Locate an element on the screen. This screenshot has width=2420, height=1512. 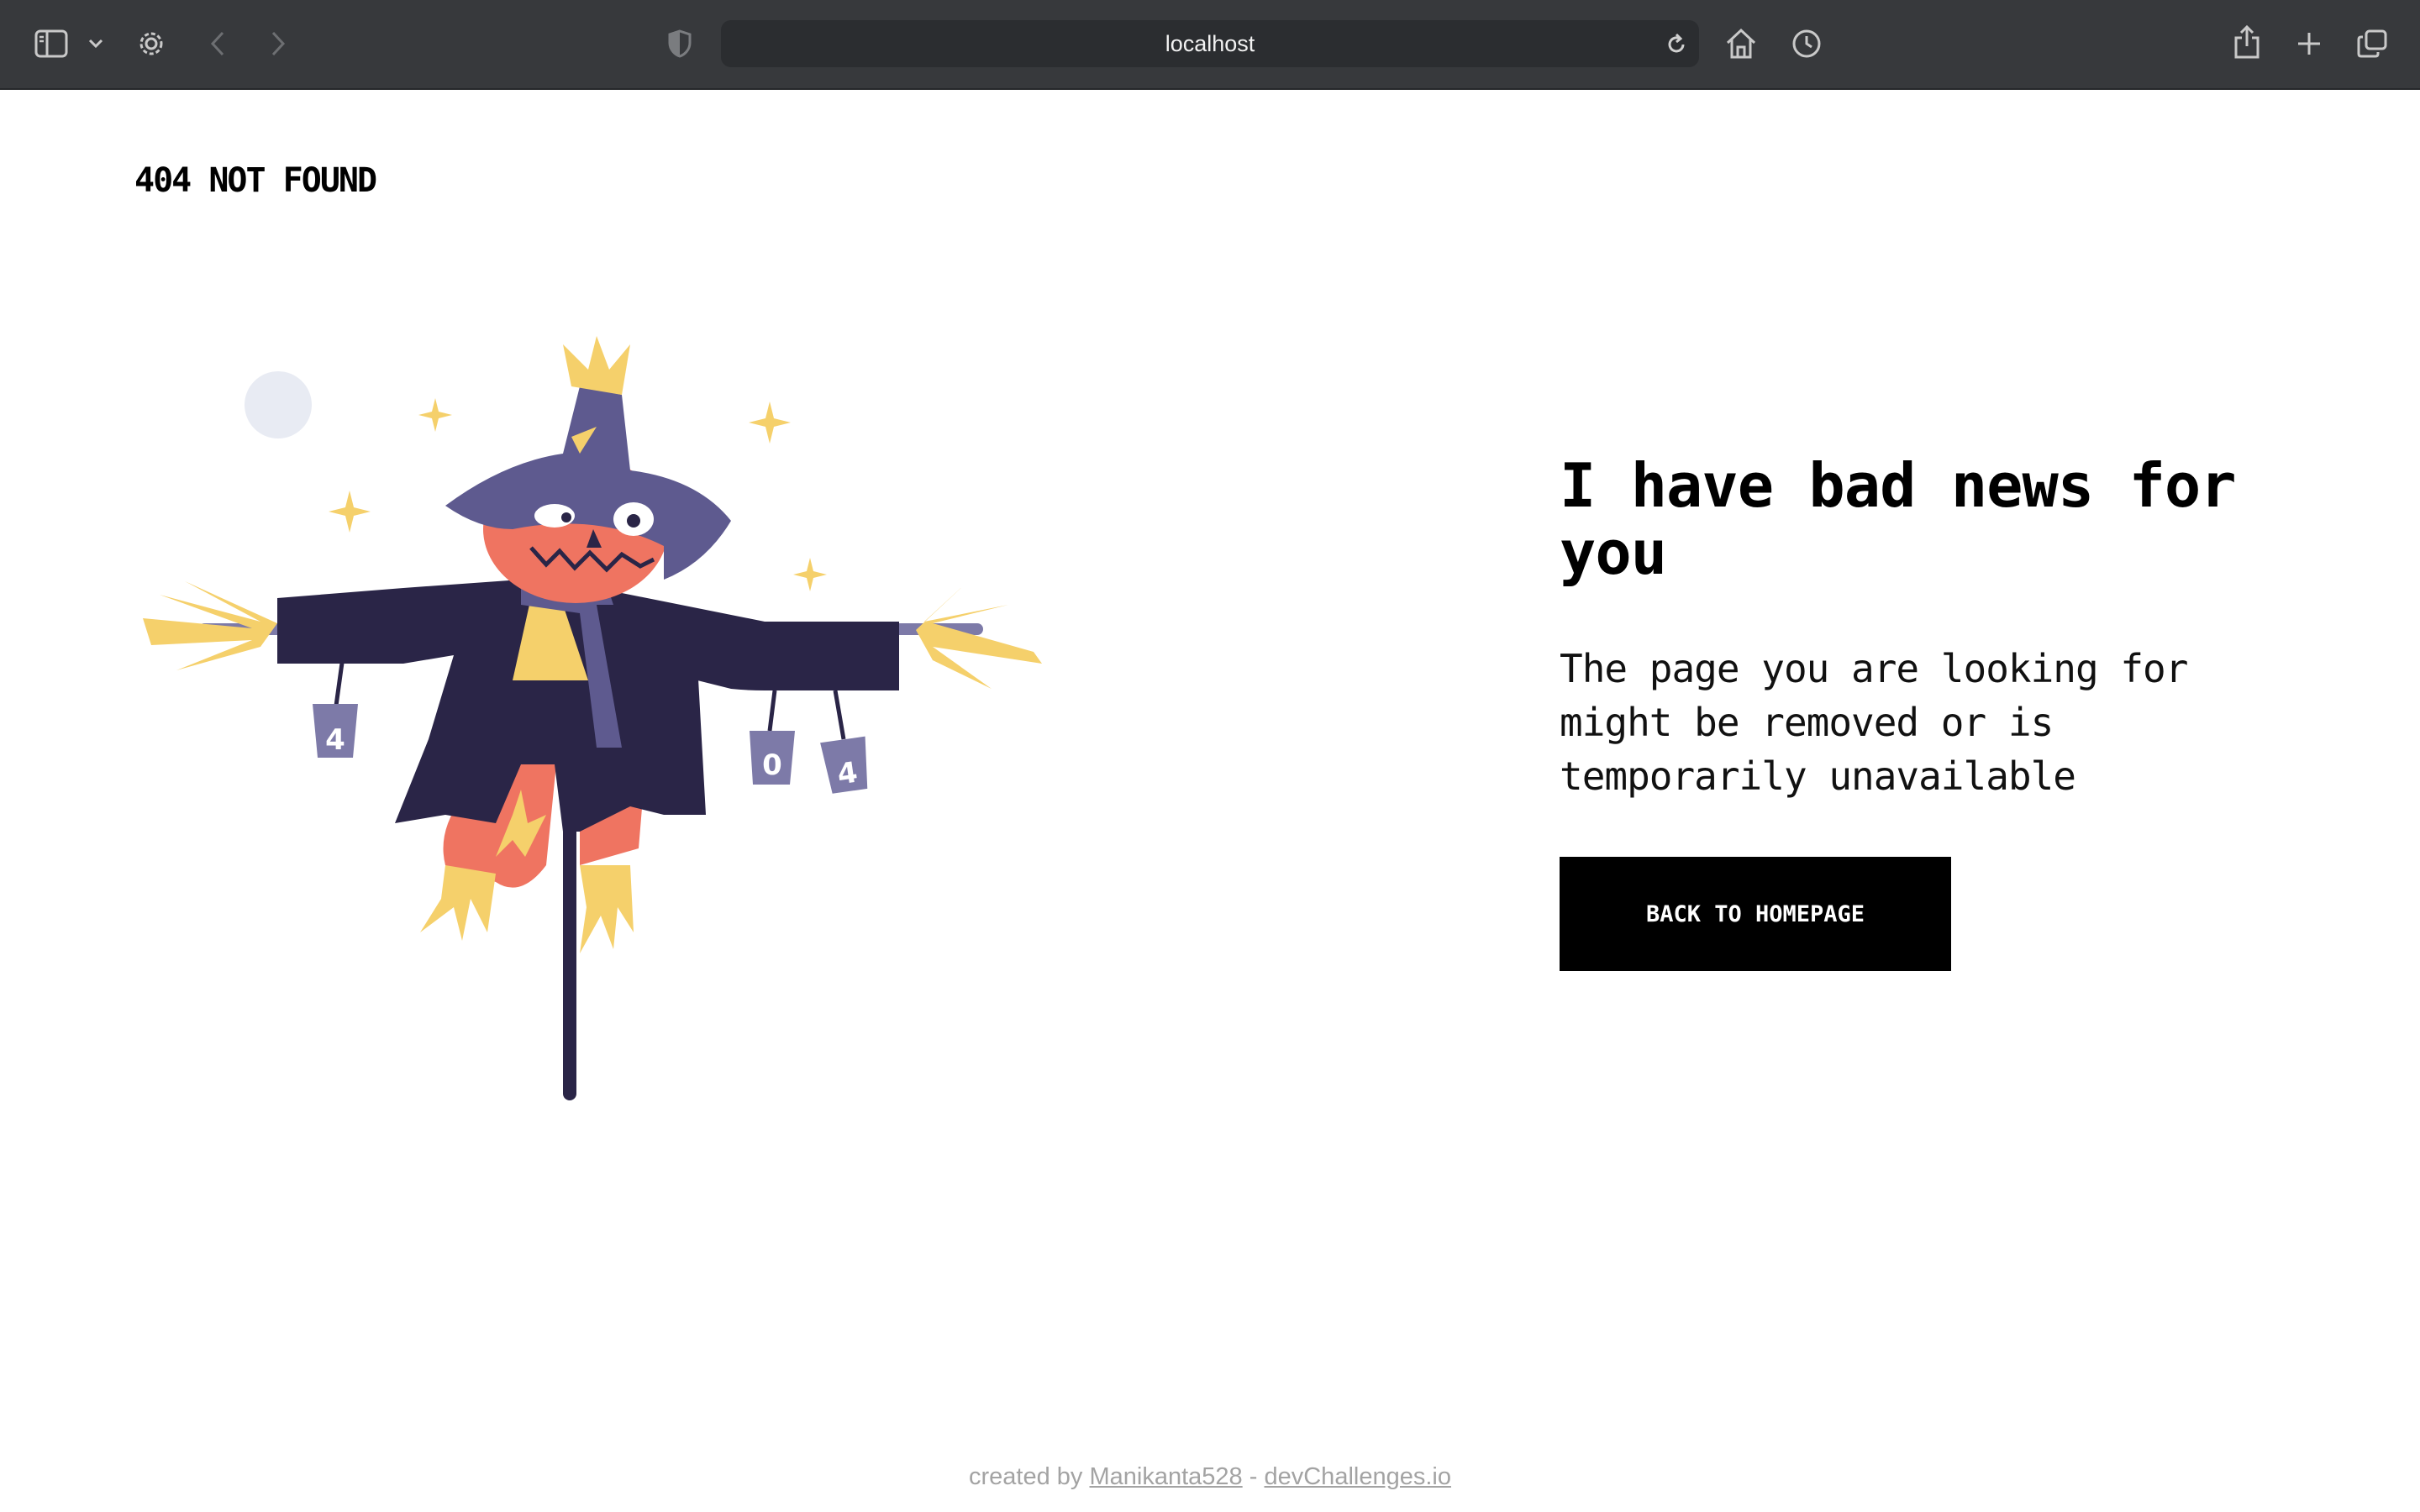
can-4-right: 4 is located at coordinates (844, 765).